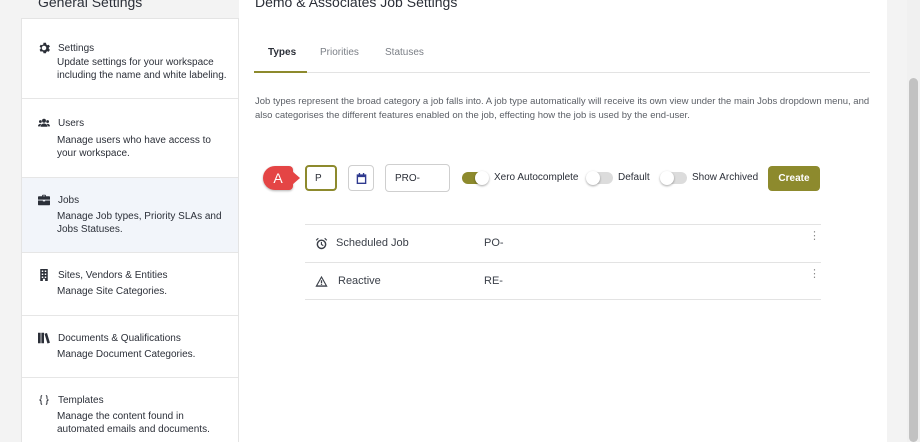  I want to click on braces-icon, so click(44, 400).